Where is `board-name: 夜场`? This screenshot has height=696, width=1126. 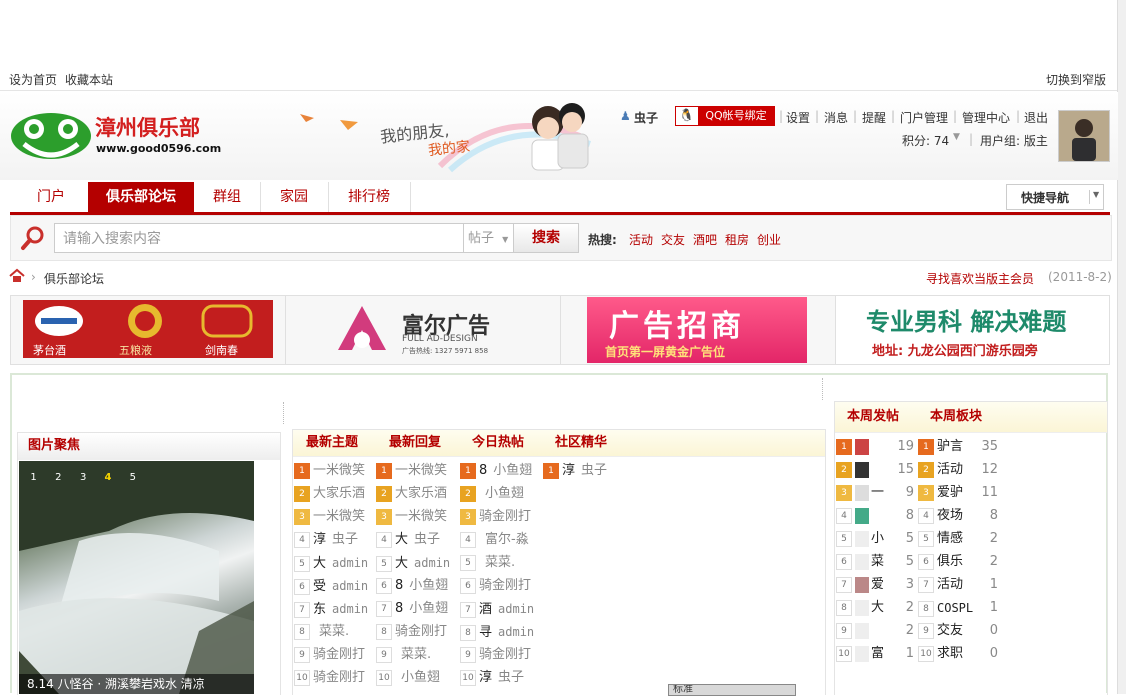 board-name: 夜场 is located at coordinates (950, 515).